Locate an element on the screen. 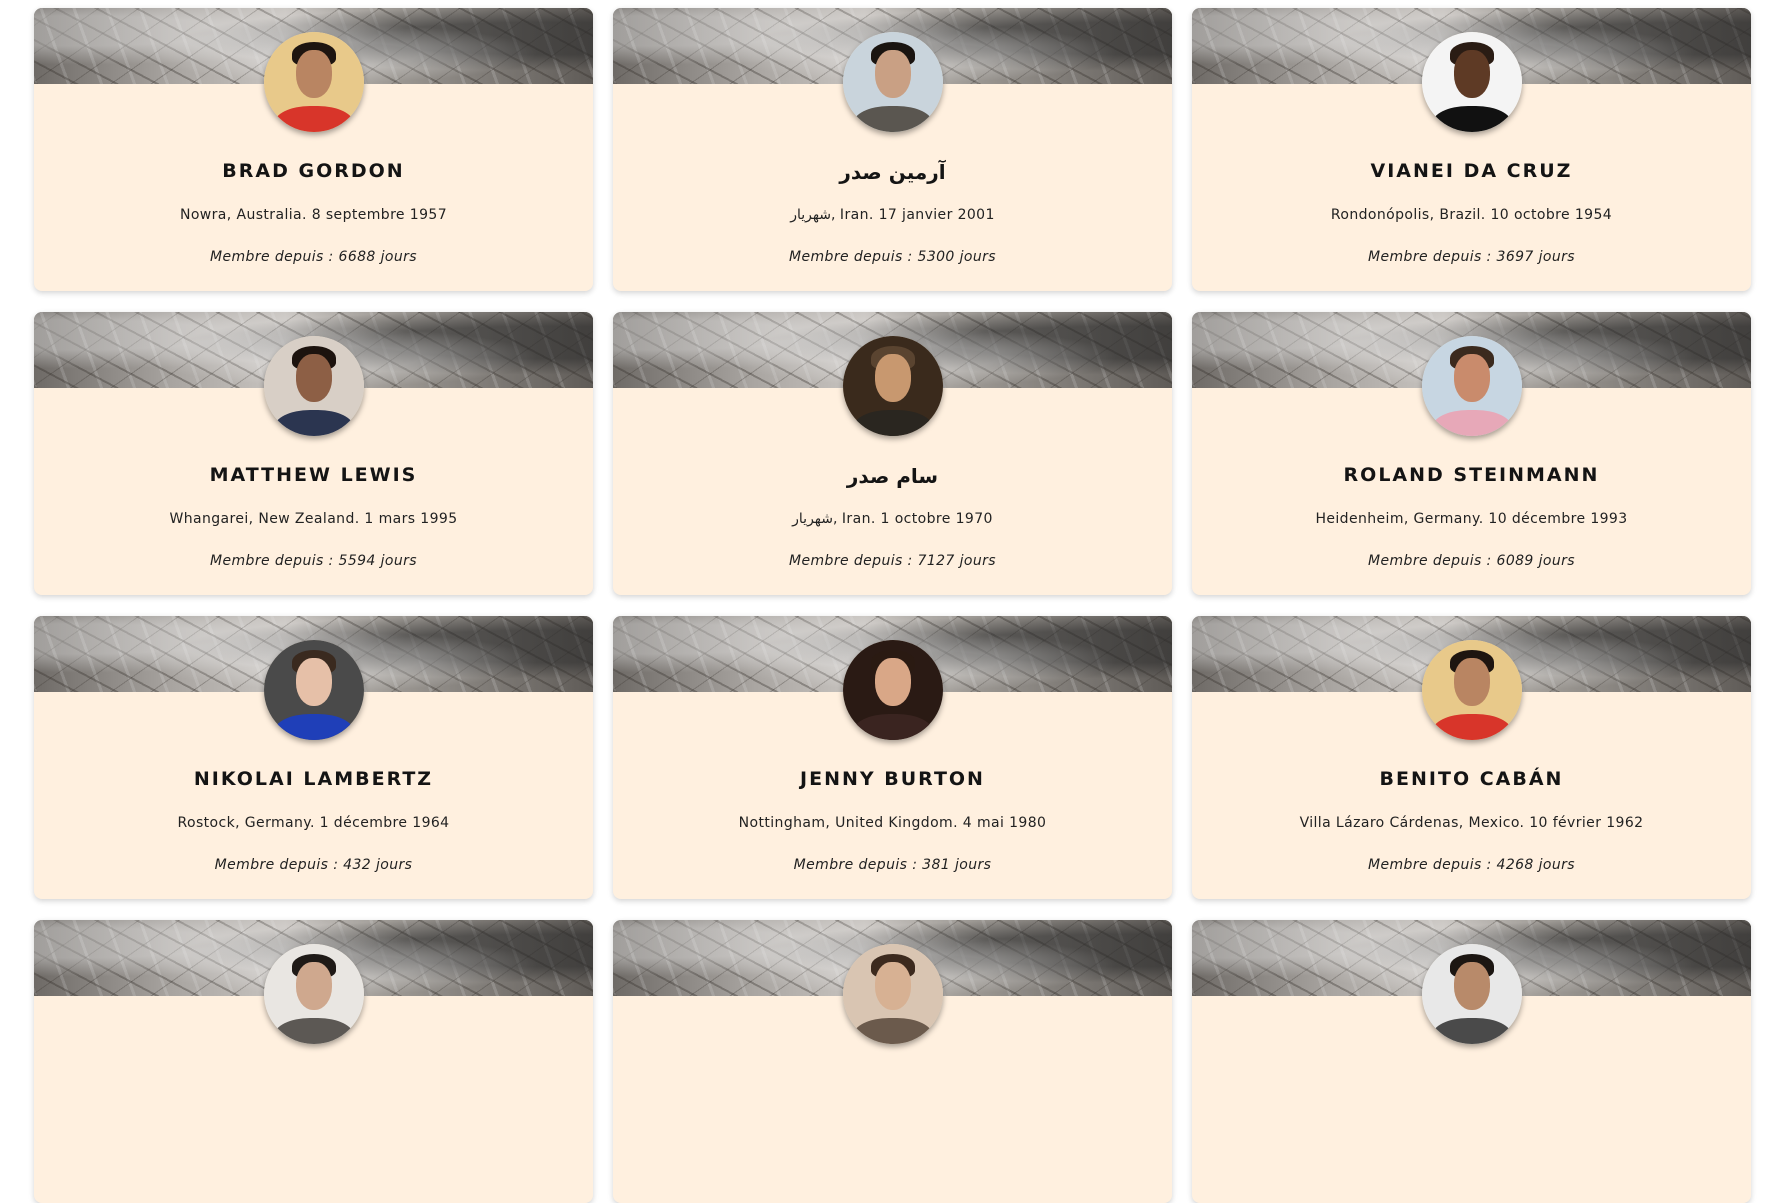 The image size is (1781, 1203). profile-location-birthdate: Whangarei, New Zealand. 1 mars 1995 is located at coordinates (313, 519).